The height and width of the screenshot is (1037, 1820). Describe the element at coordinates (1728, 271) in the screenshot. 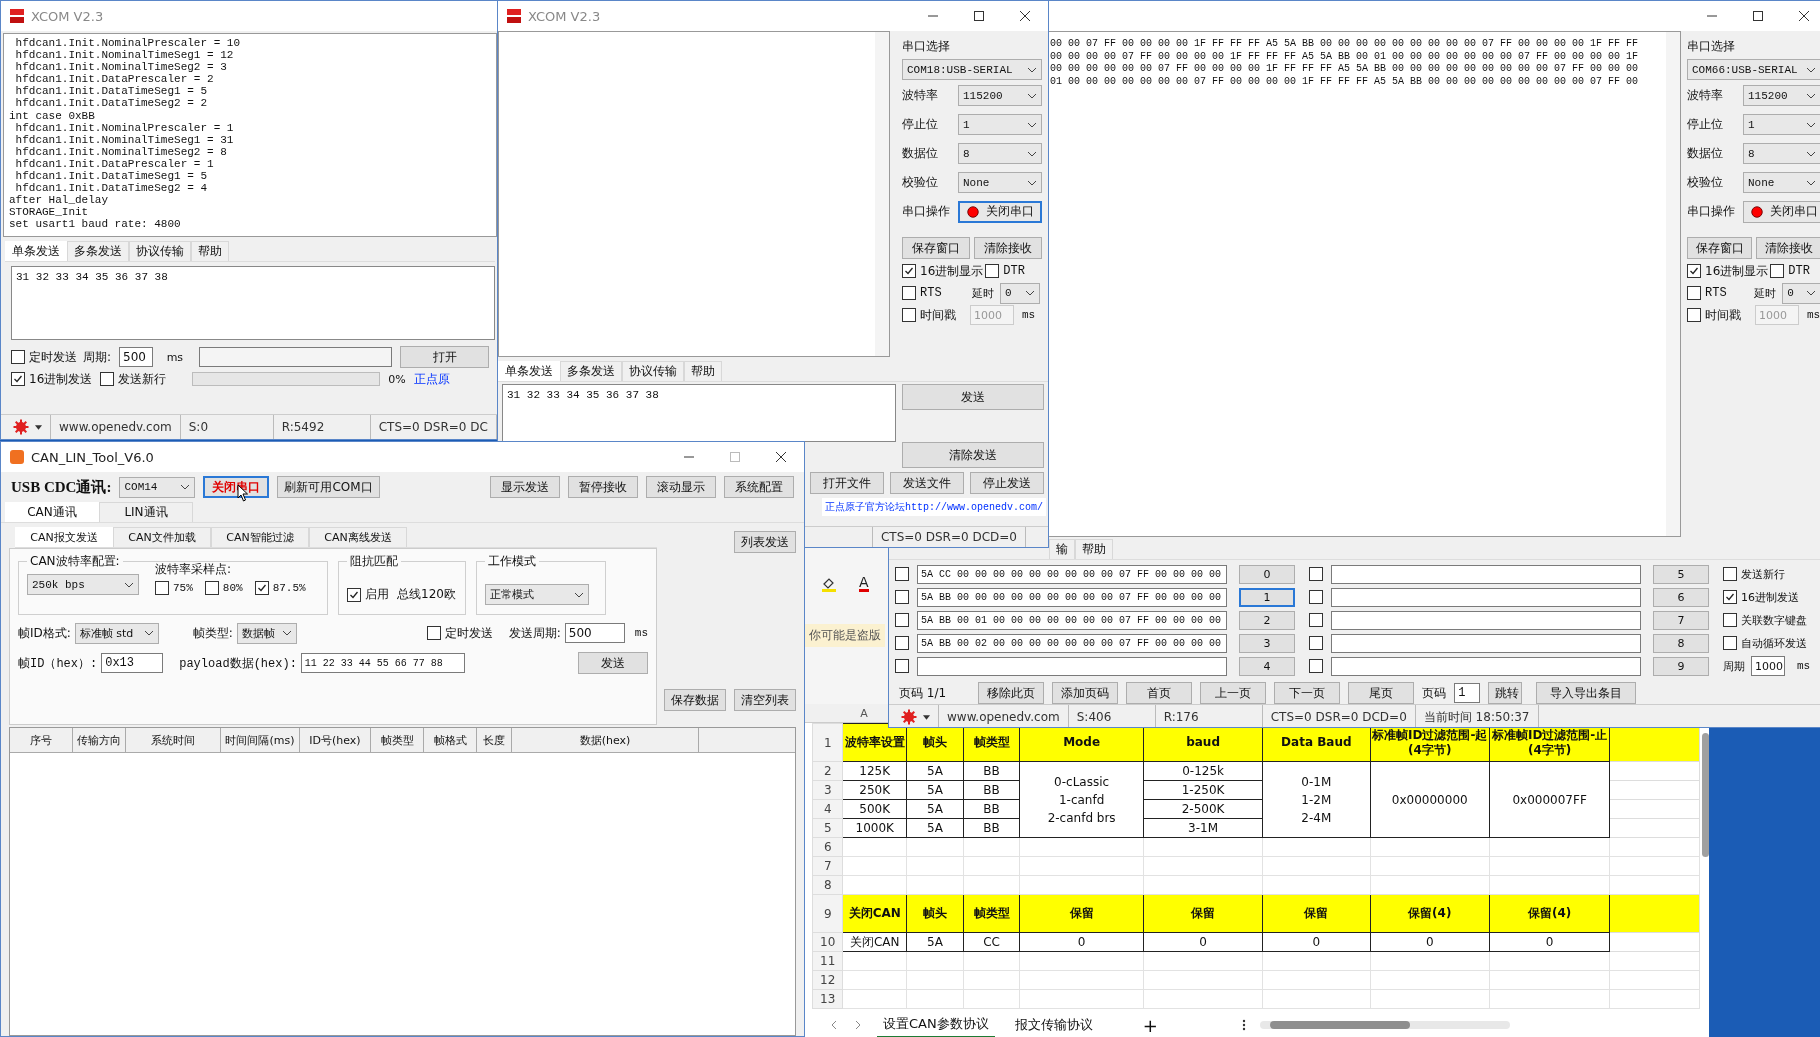

I see `hex-display-checkbox: 16进制显示` at that location.